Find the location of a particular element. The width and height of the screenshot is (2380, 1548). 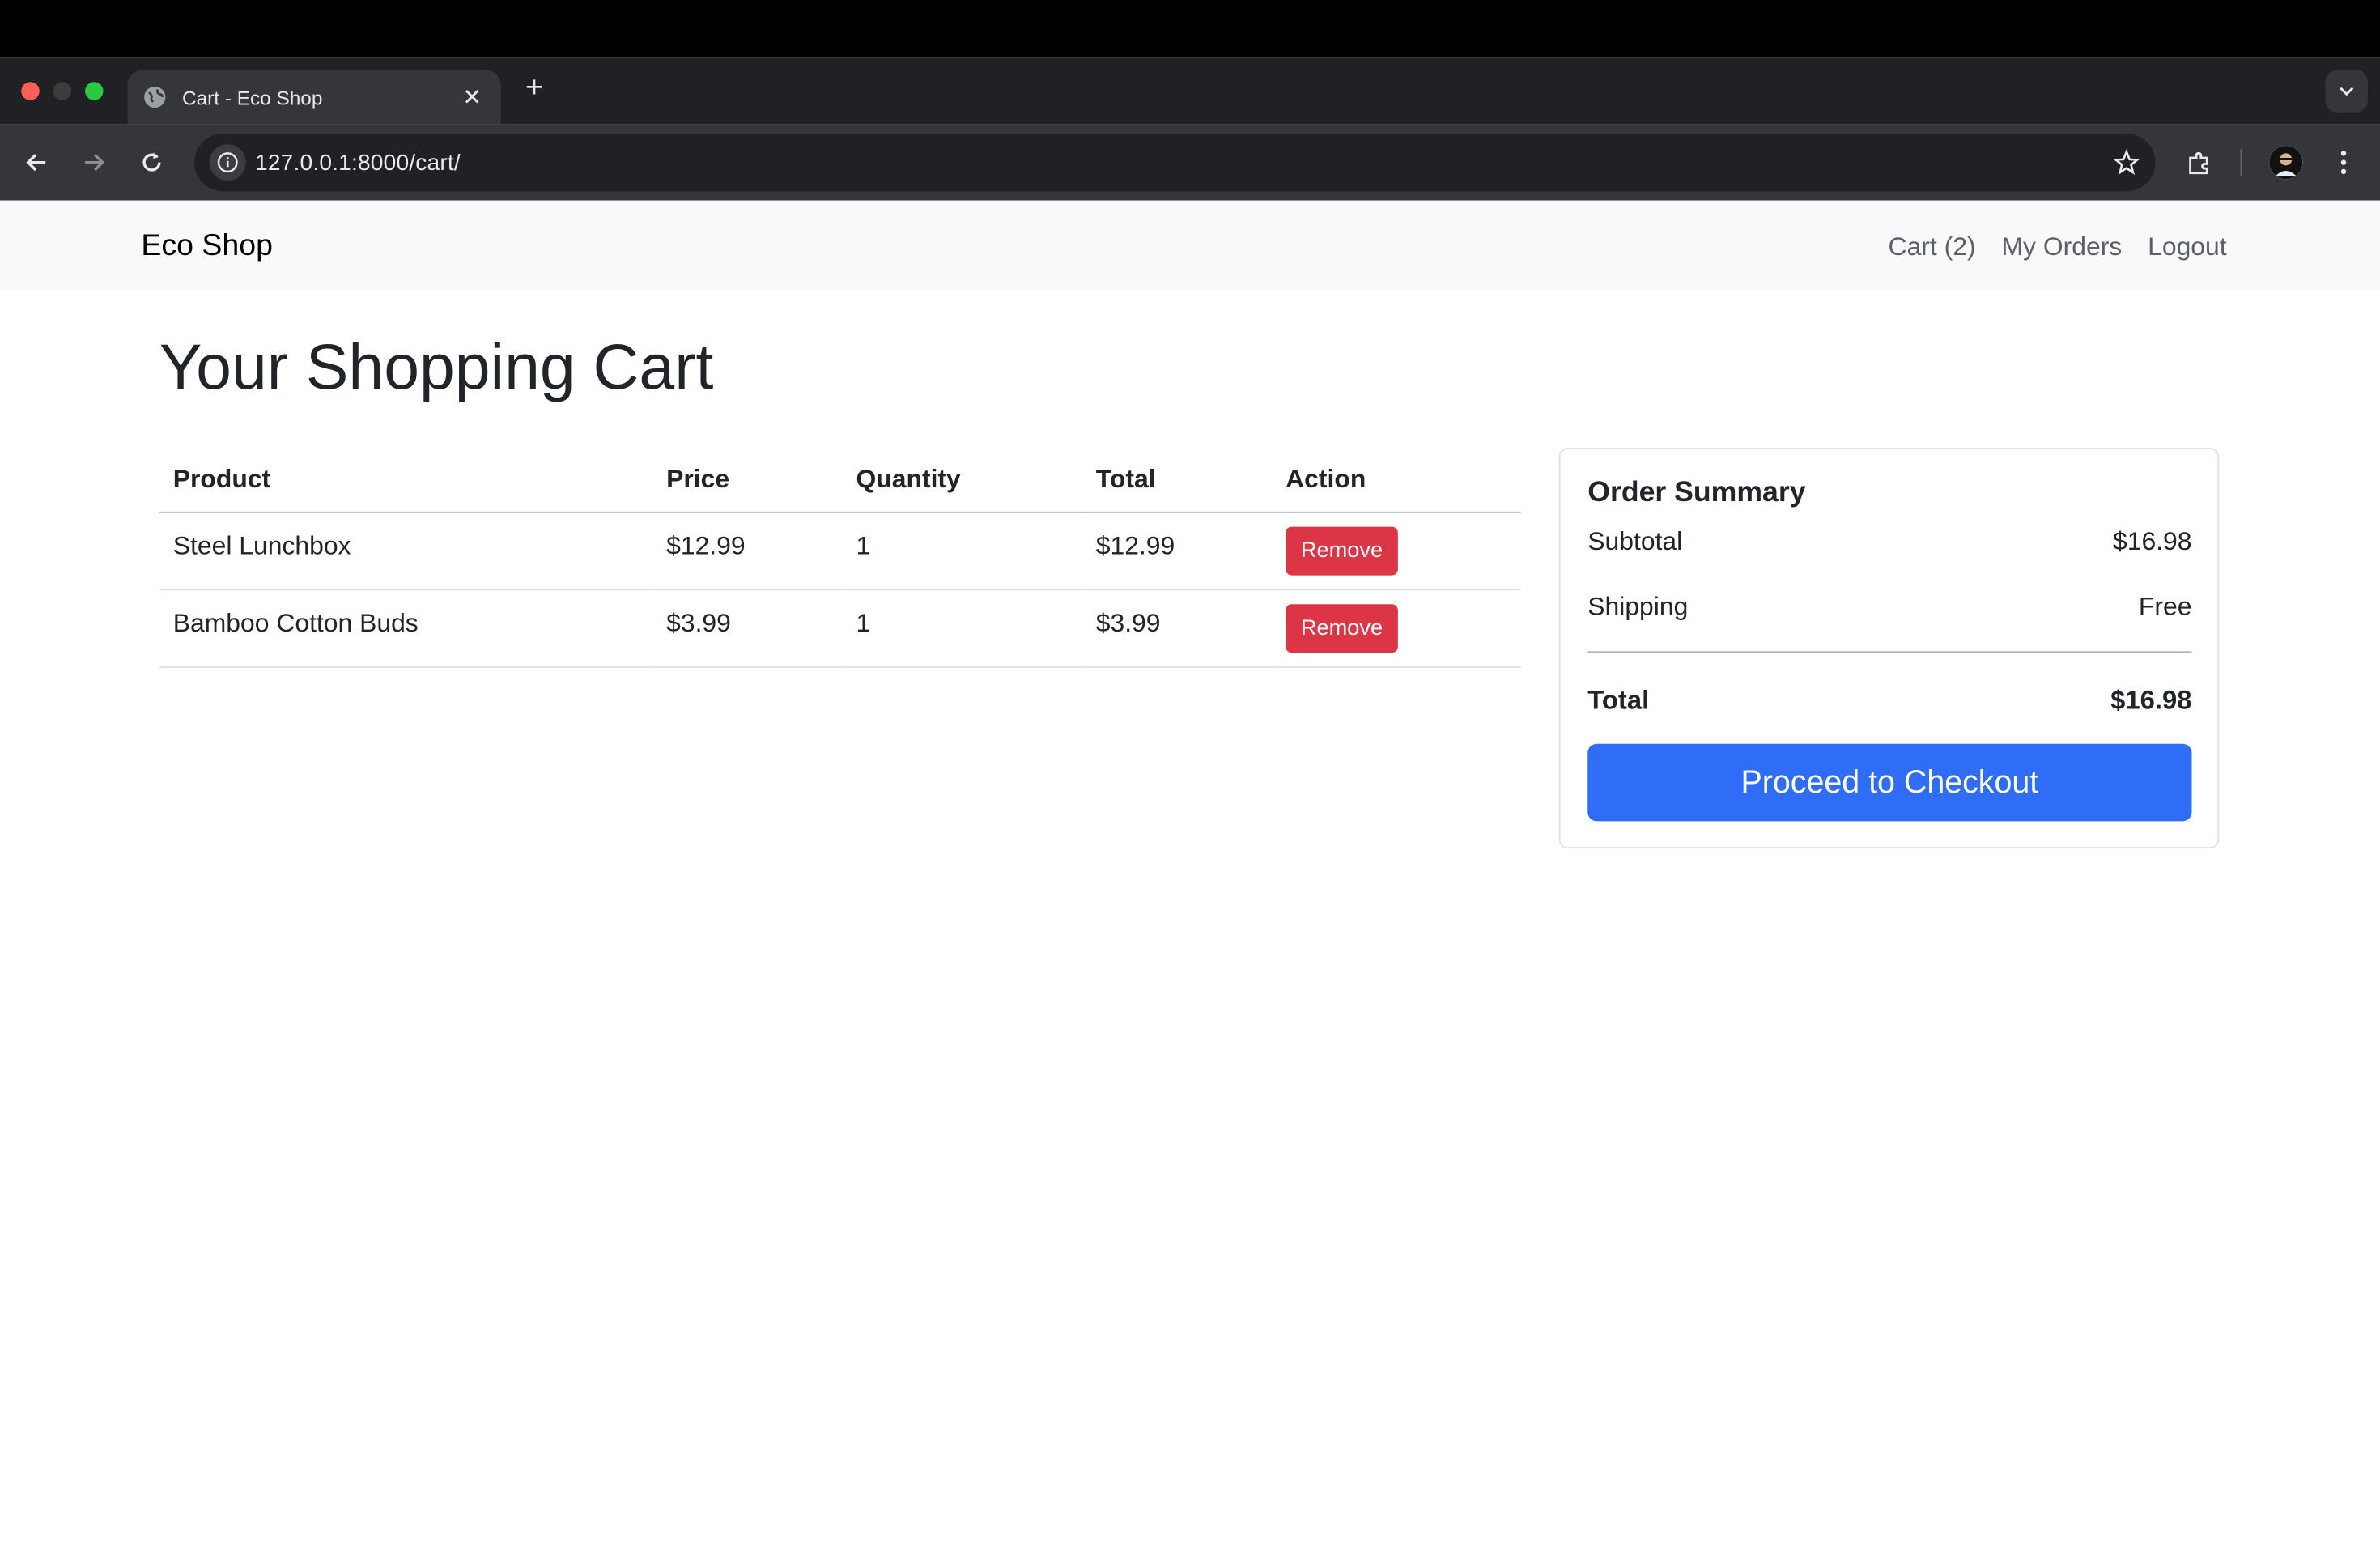

column-header-product: Product is located at coordinates (406, 480).